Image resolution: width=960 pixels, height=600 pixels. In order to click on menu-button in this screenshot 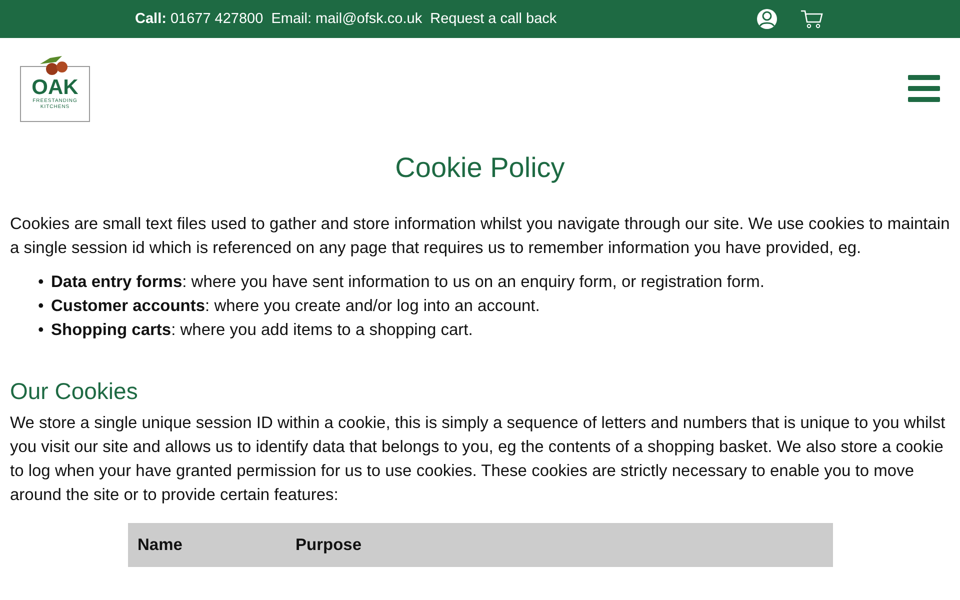, I will do `click(924, 88)`.